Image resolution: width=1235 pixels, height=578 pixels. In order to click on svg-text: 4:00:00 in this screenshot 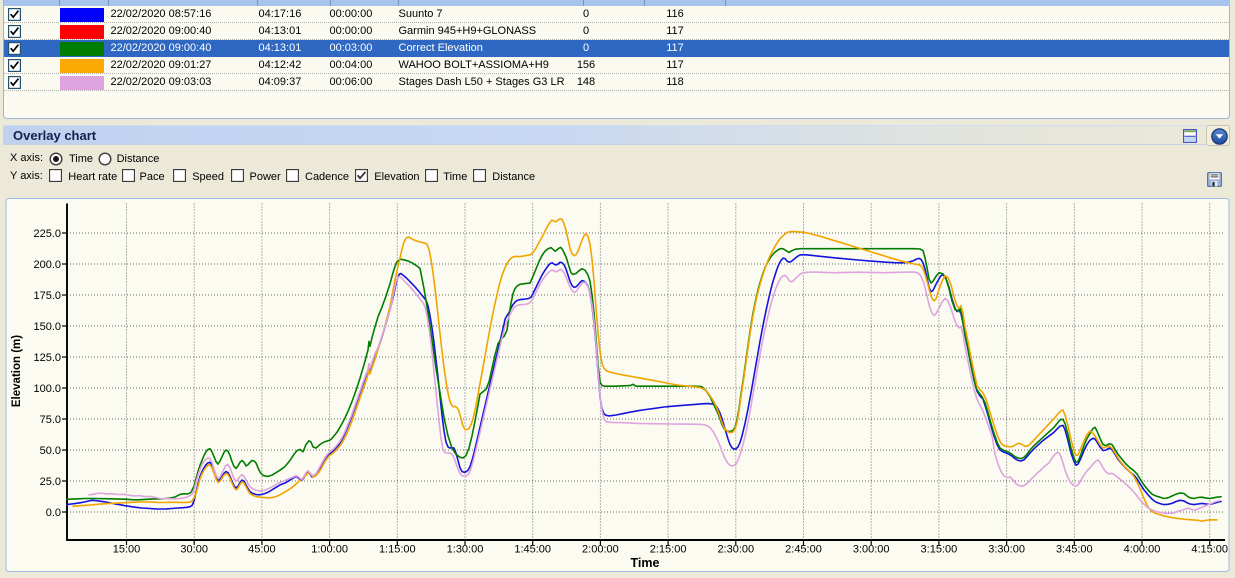, I will do `click(1142, 550)`.